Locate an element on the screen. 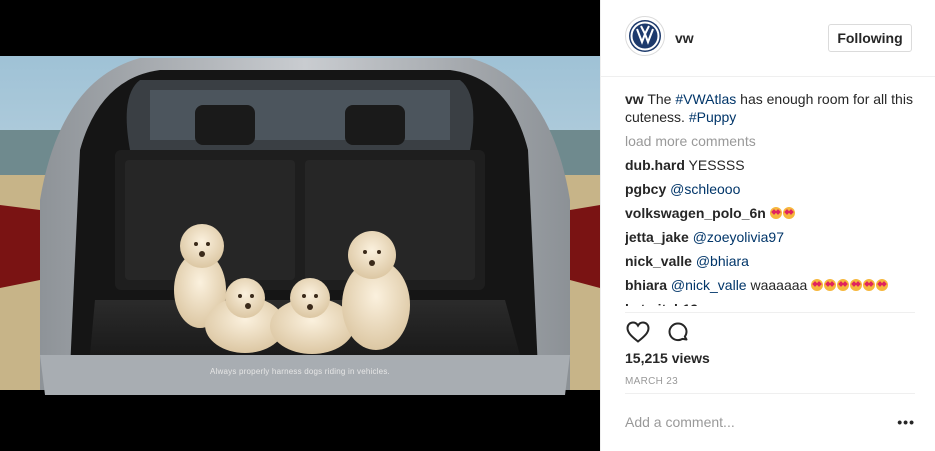 This screenshot has height=451, width=935. comment-username: pgbcy is located at coordinates (645, 189).